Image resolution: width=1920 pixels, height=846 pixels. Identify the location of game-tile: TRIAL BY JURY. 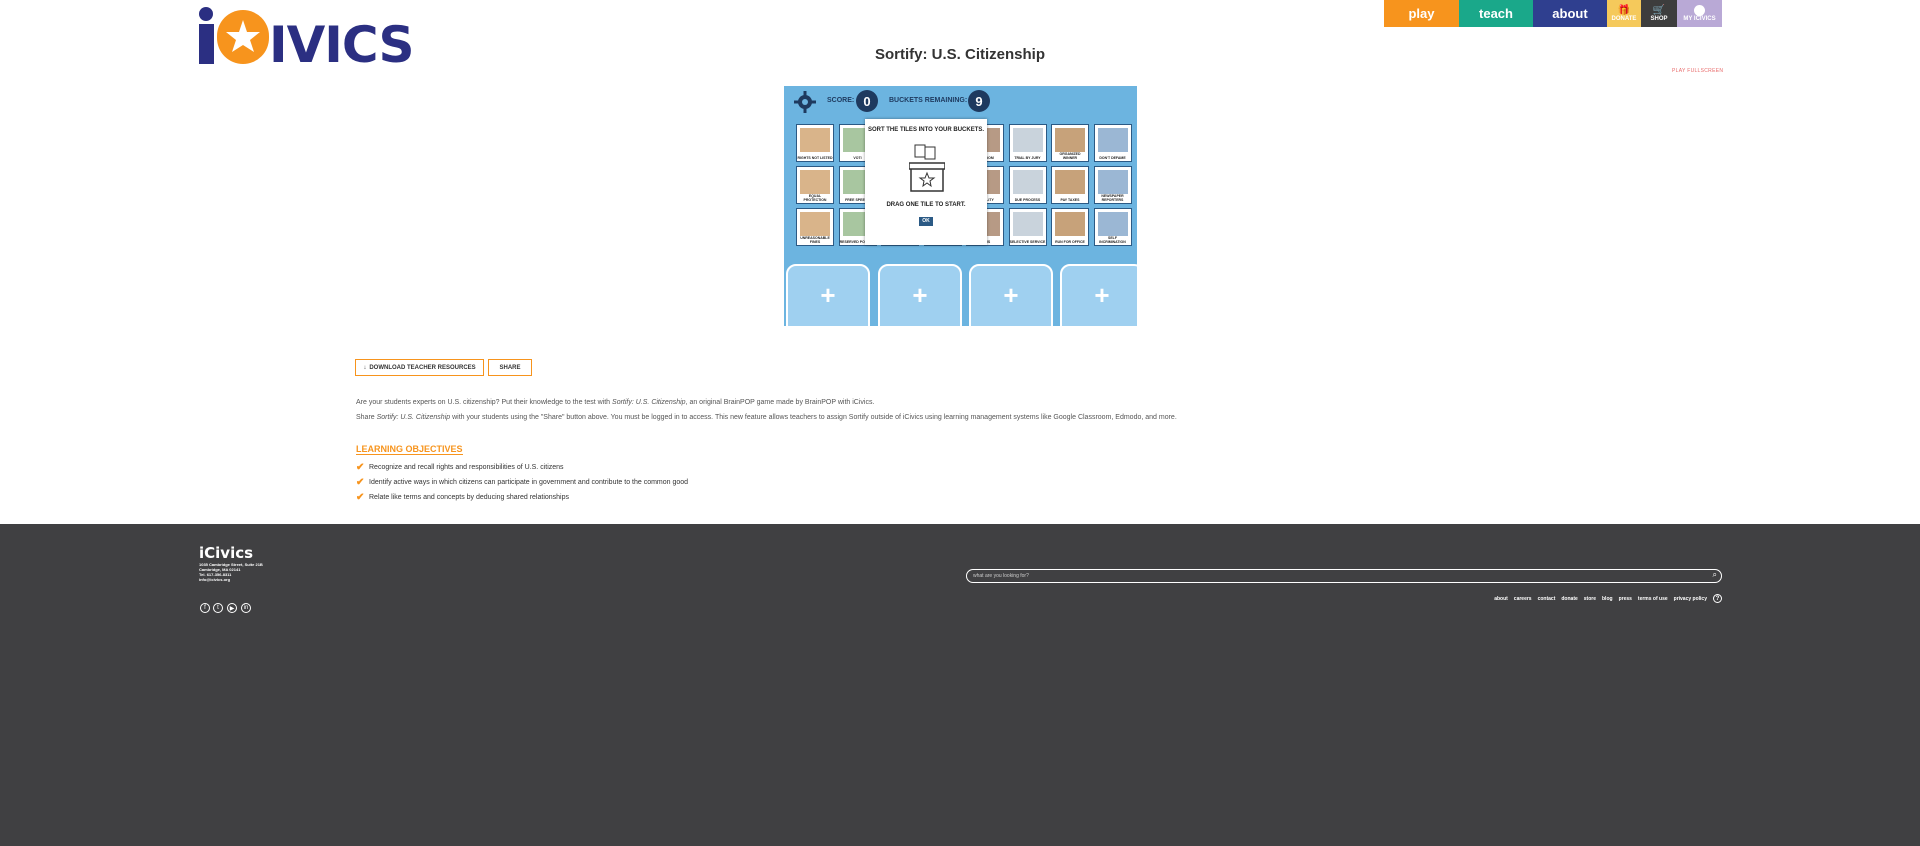
(1027, 143).